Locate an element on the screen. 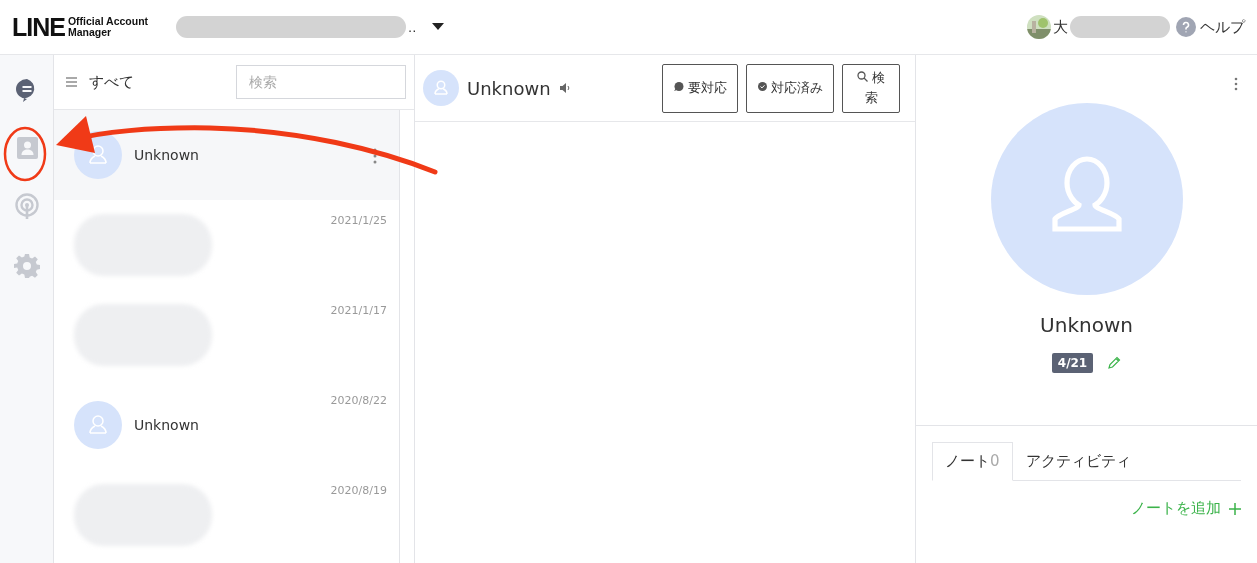  message-date: 2020/8/19 is located at coordinates (358, 490).